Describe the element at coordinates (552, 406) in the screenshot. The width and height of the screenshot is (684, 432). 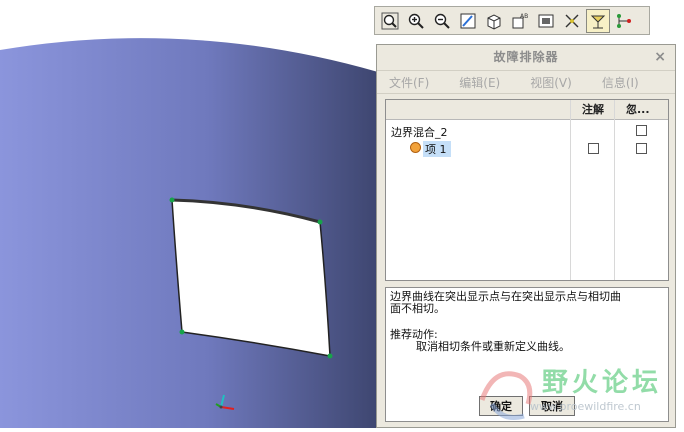
I see `cancel-button: 取消` at that location.